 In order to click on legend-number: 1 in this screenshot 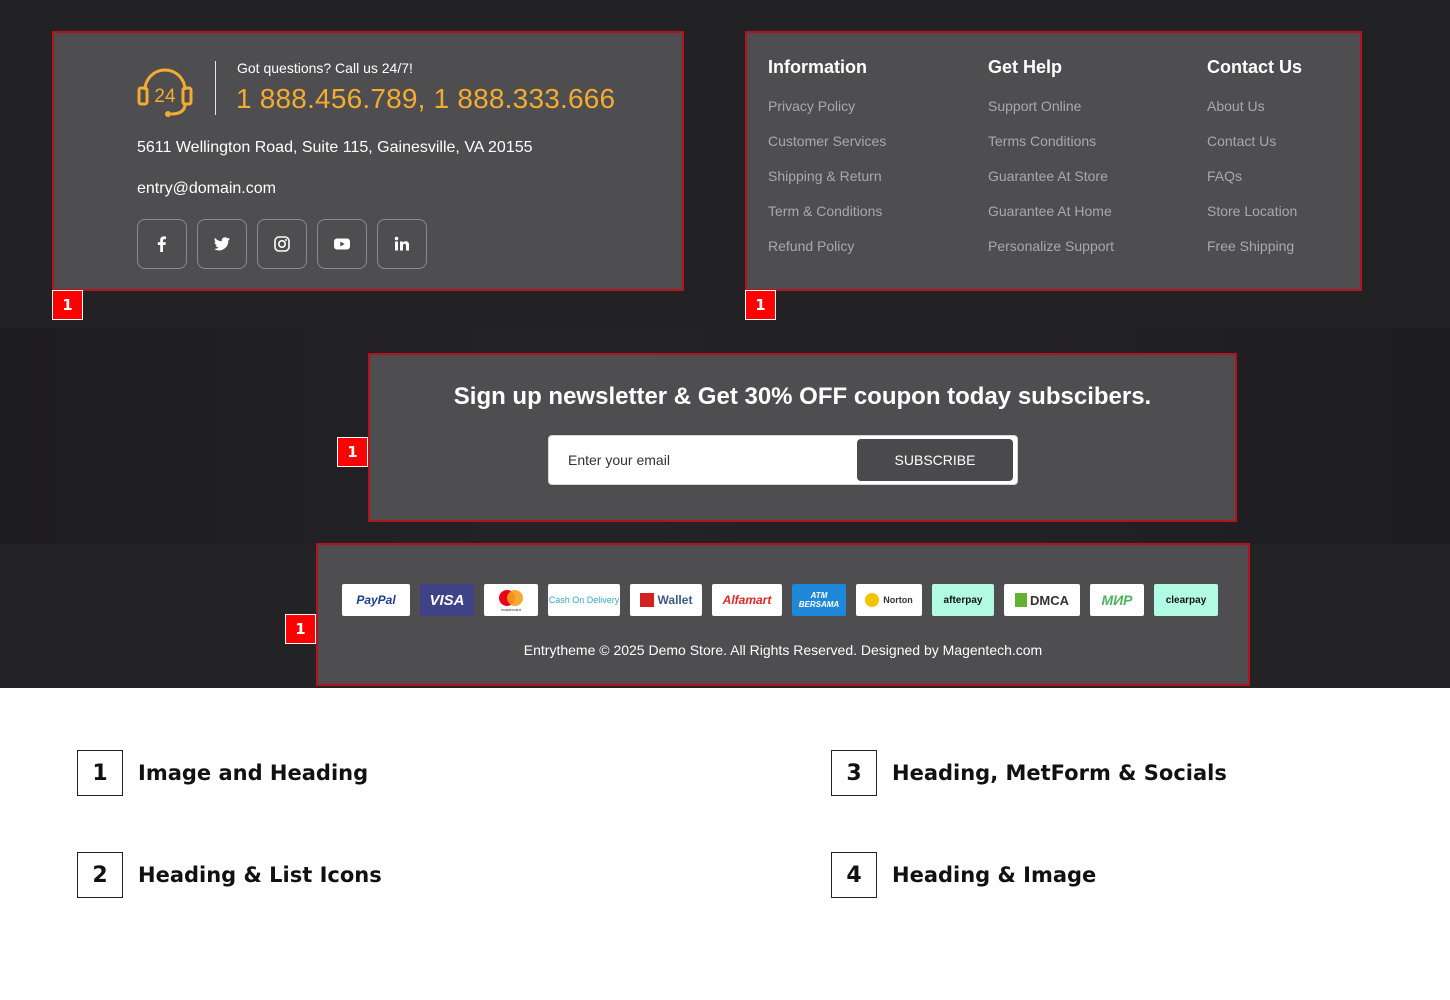, I will do `click(100, 773)`.